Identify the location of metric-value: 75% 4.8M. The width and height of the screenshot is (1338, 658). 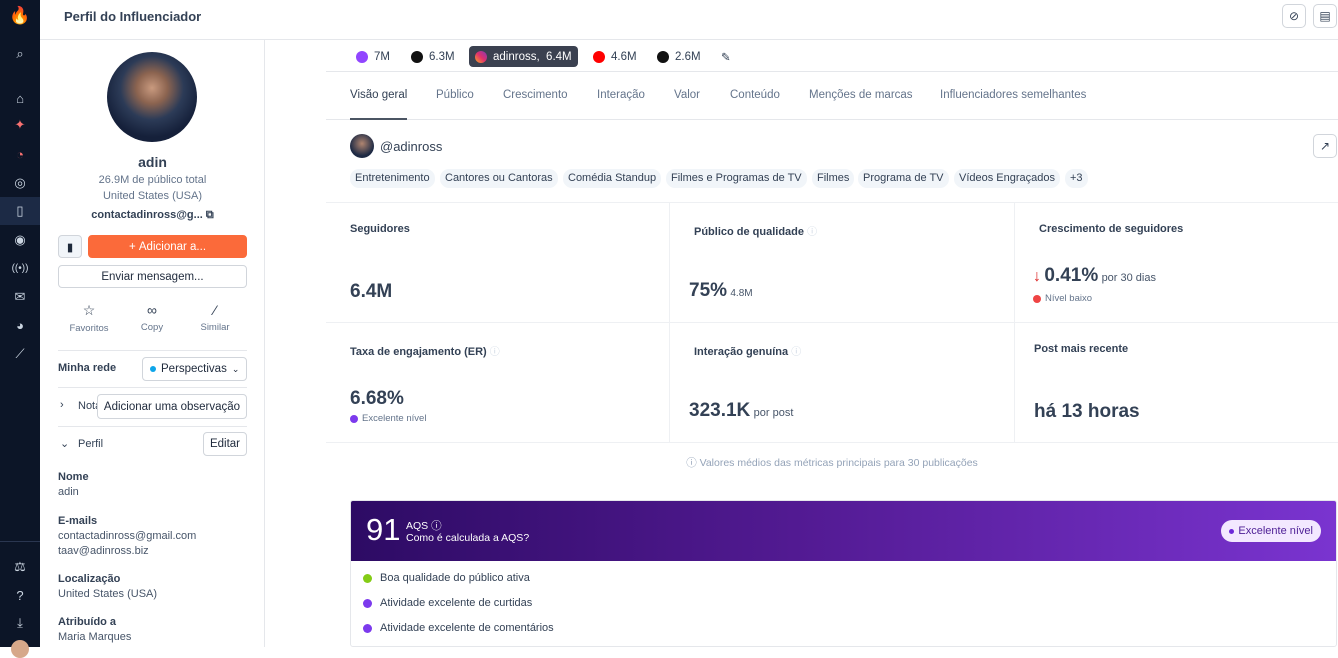
(721, 291).